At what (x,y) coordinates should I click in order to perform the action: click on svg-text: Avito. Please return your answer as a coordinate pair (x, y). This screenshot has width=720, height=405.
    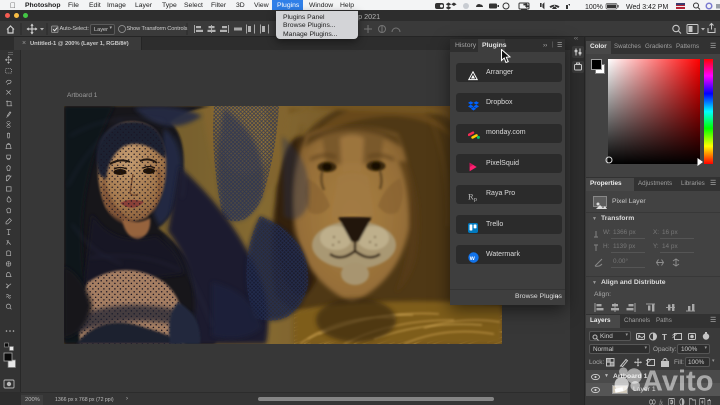
    Looking at the image, I should click on (677, 382).